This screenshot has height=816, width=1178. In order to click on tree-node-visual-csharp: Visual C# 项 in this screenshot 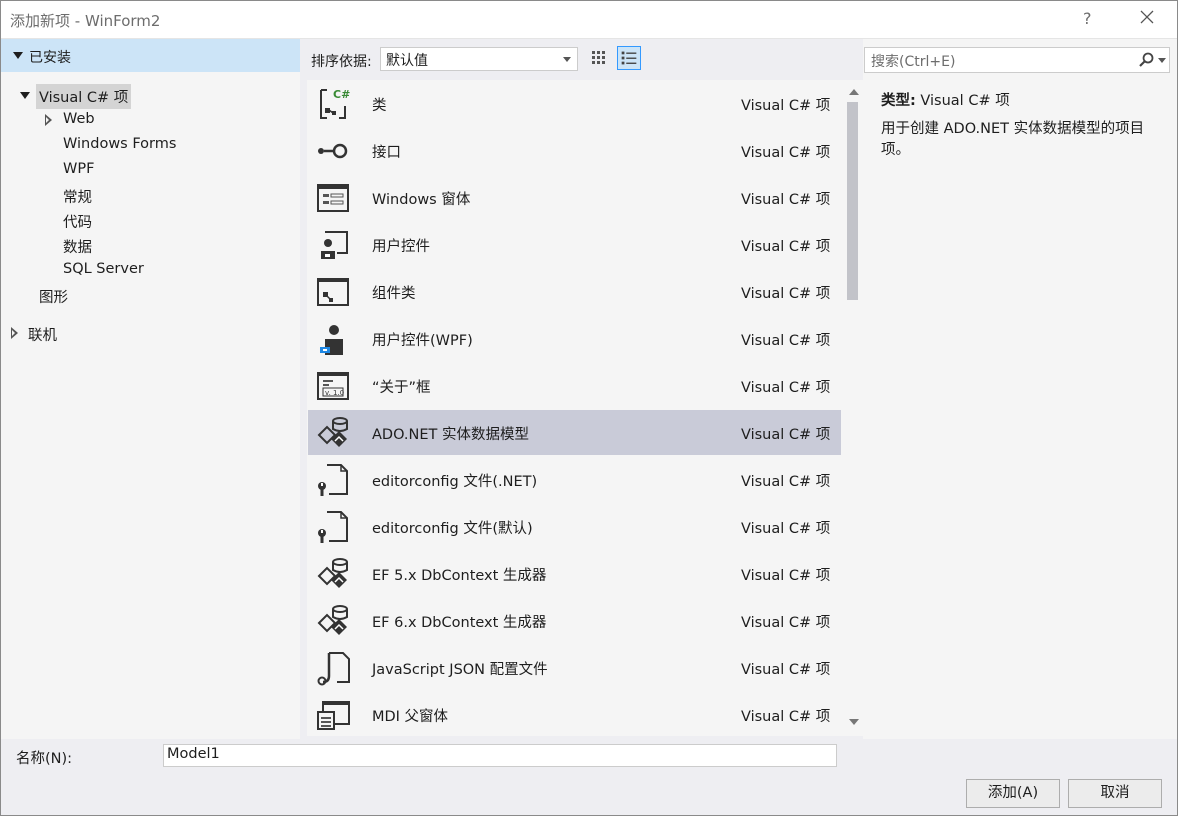, I will do `click(84, 96)`.